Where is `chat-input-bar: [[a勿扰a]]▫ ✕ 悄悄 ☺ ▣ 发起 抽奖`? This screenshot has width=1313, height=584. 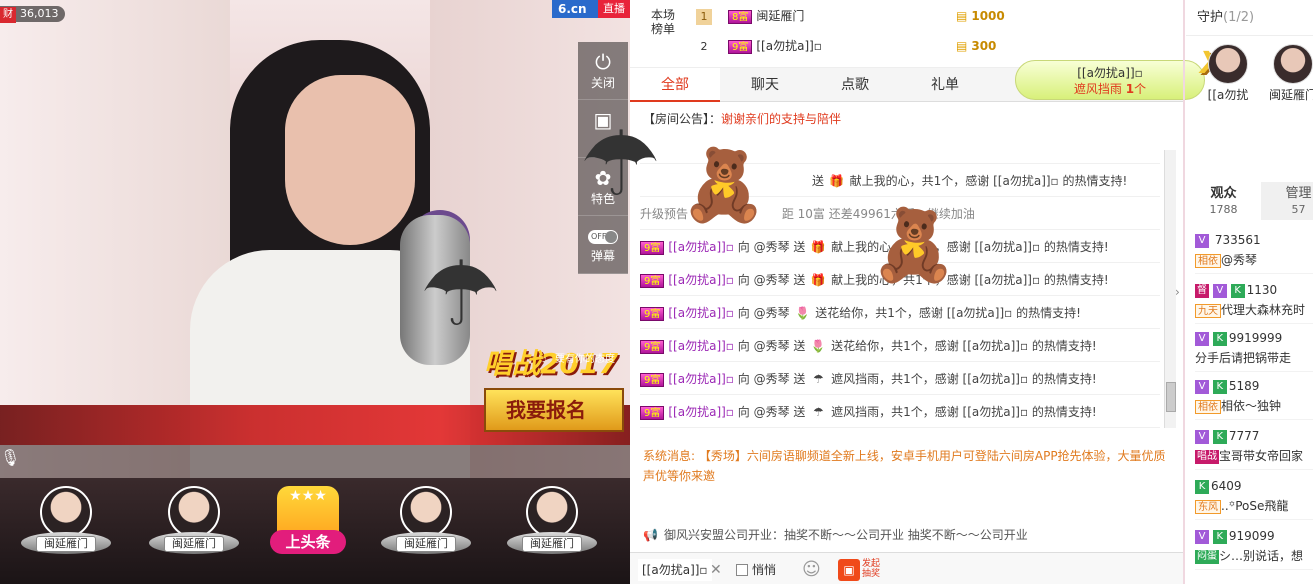 chat-input-bar: [[a勿扰a]]▫ ✕ 悄悄 ☺ ▣ 发起 抽奖 is located at coordinates (906, 568).